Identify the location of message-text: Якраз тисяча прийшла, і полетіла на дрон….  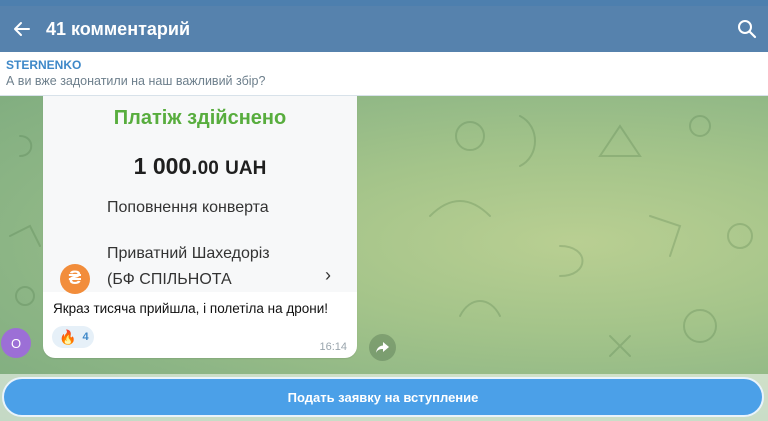
(191, 308).